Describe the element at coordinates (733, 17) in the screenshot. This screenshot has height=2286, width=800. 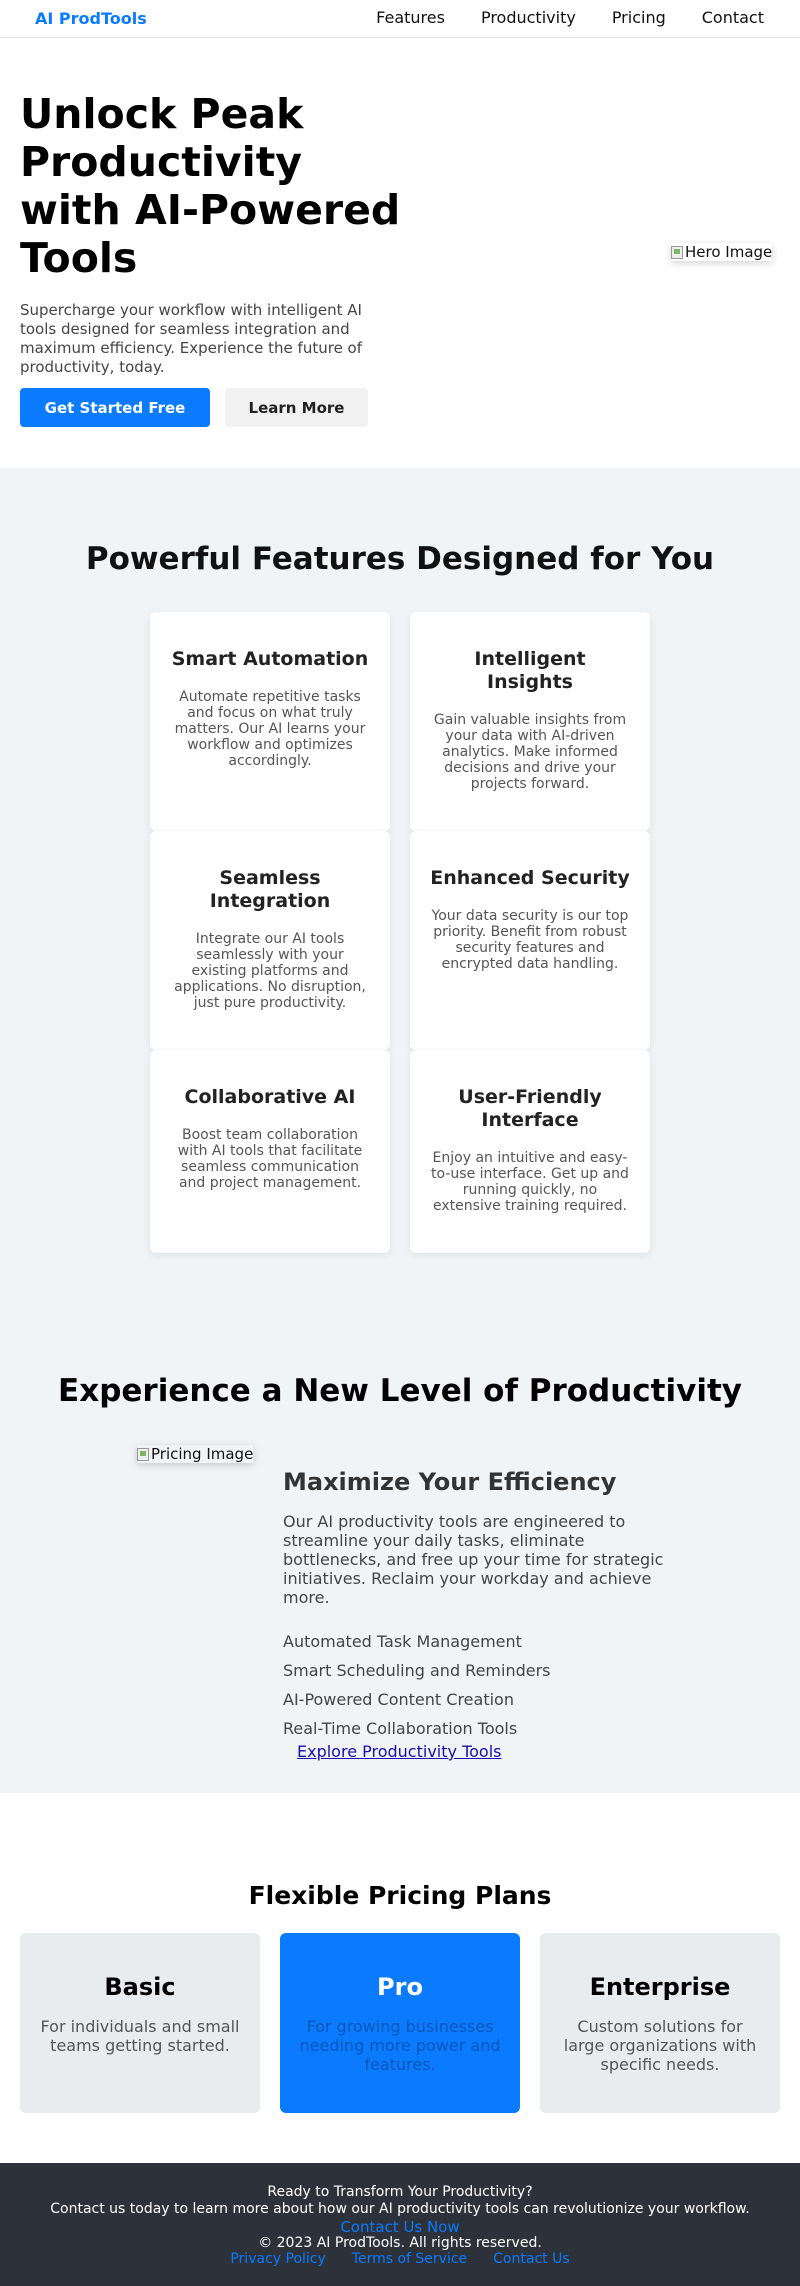
I see `nav-contact: Contact` at that location.